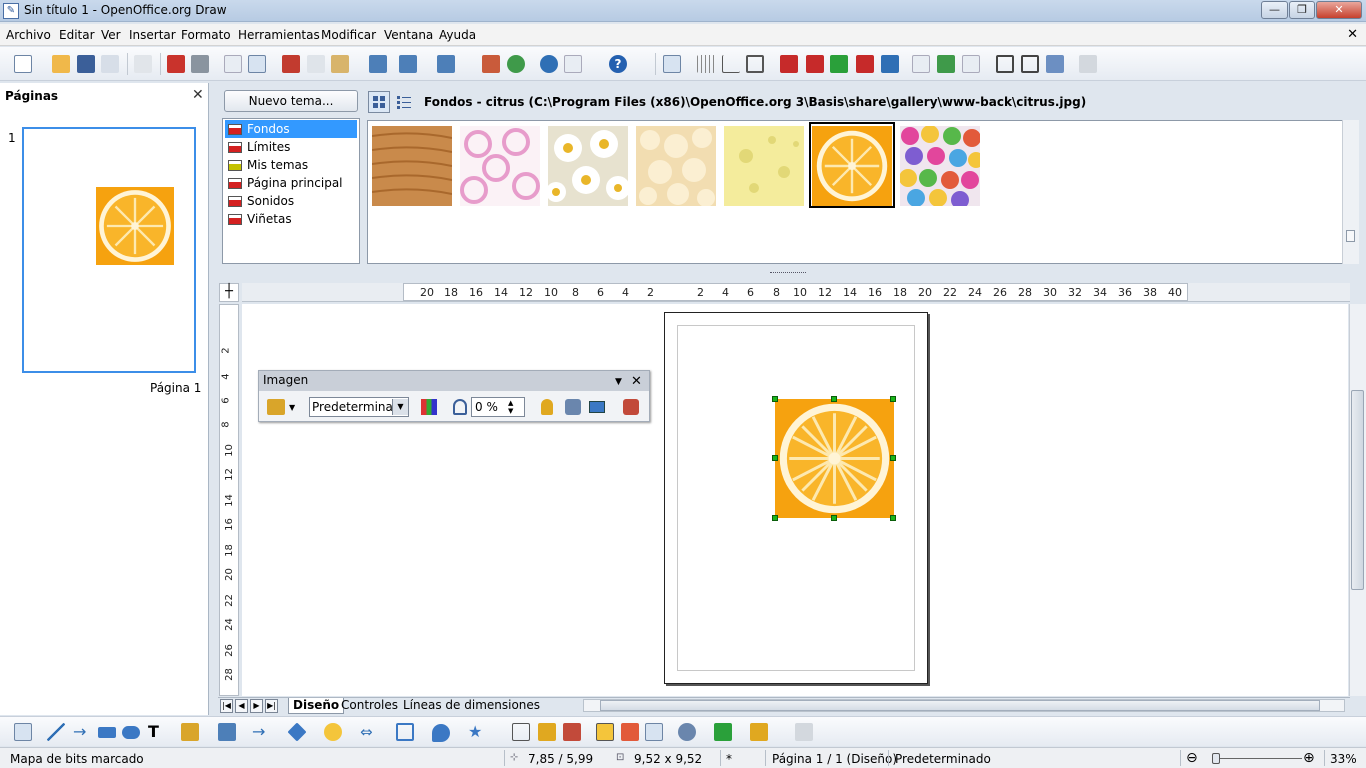 The height and width of the screenshot is (768, 1366). I want to click on show-draw-functions-icon, so click(672, 64).